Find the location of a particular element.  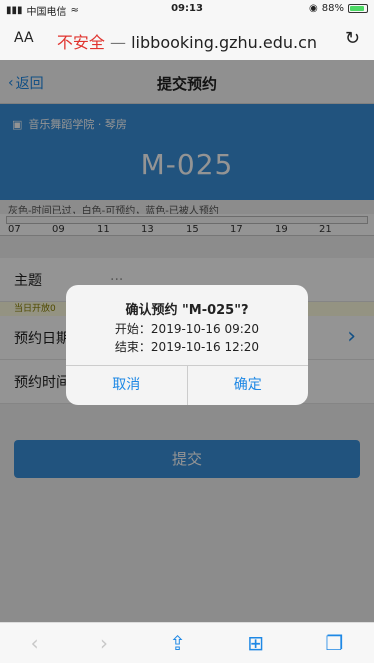

domain-label: libbooking.gzhu.edu.cn is located at coordinates (224, 42).